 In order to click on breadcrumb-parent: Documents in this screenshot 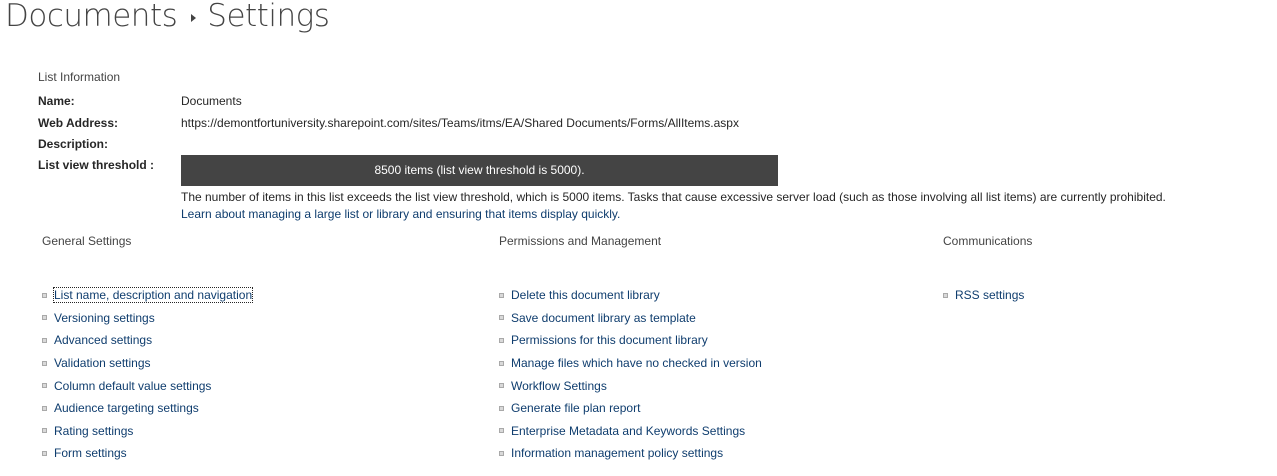, I will do `click(91, 17)`.